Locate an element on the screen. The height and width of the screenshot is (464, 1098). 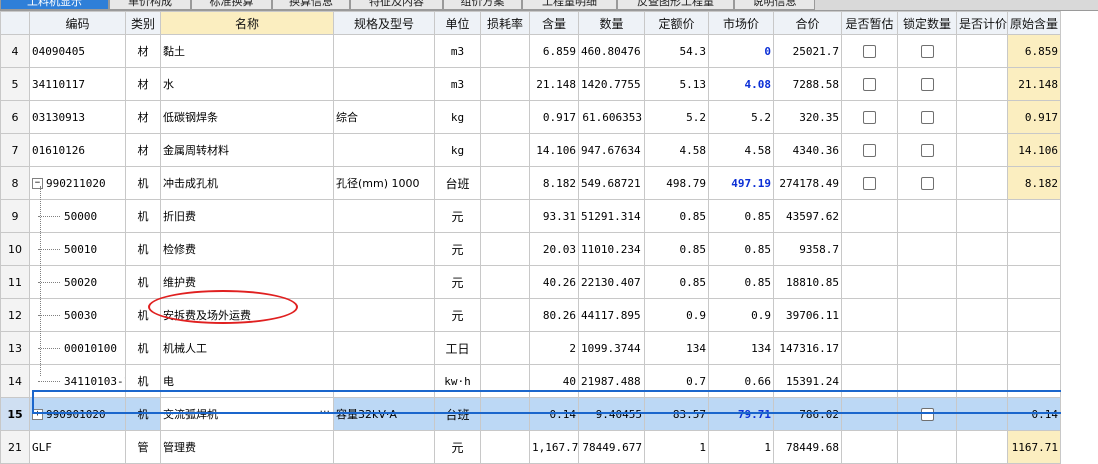
market-price-cell: 134 is located at coordinates (741, 348).